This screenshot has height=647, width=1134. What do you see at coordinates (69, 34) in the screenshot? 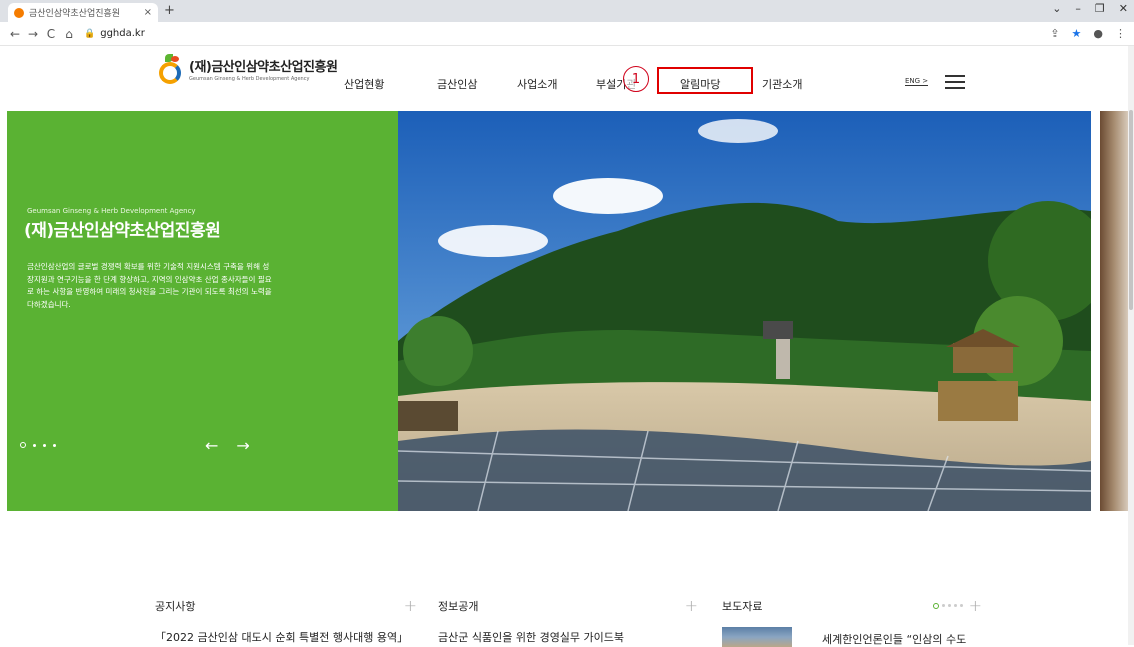
I see `home-button: ⌂` at bounding box center [69, 34].